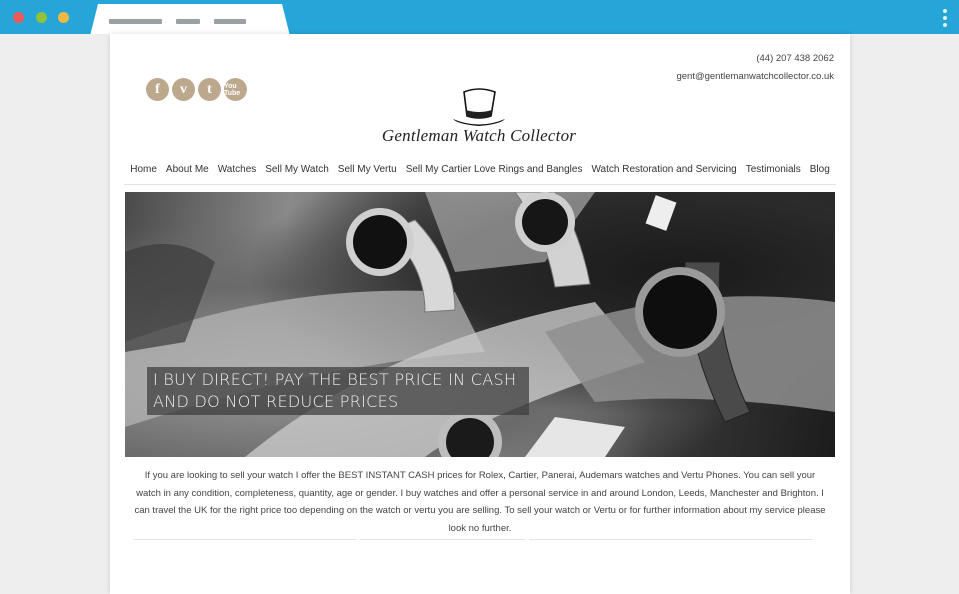 Image resolution: width=959 pixels, height=594 pixels. Describe the element at coordinates (41, 17) in the screenshot. I see `minimize-window-icon` at that location.